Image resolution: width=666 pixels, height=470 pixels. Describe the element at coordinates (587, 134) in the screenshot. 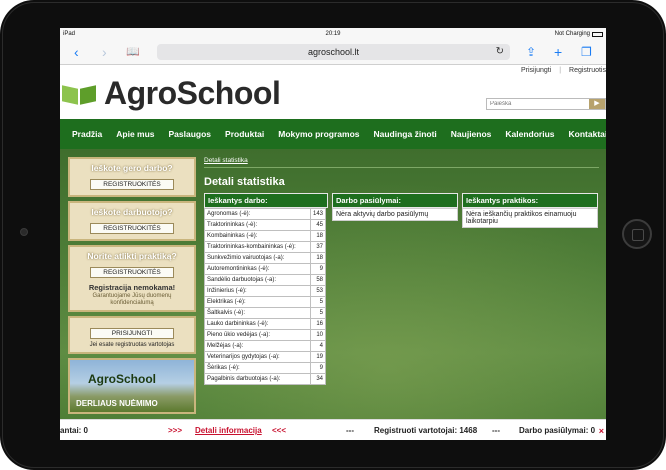

I see `nav-item-contacts: Kontaktai` at that location.